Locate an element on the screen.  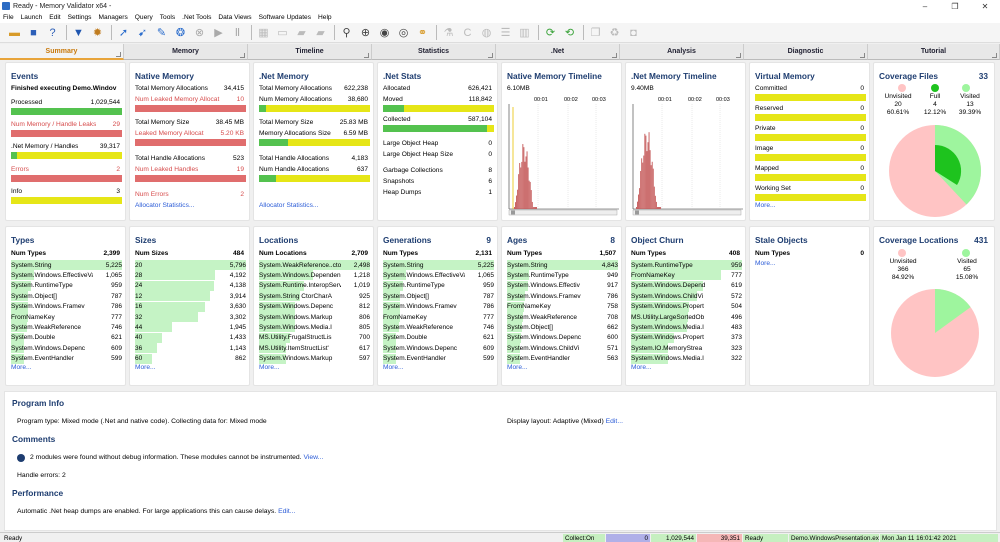
leaks-label: Num Memory / Handle Leaks is located at coordinates (53, 124).